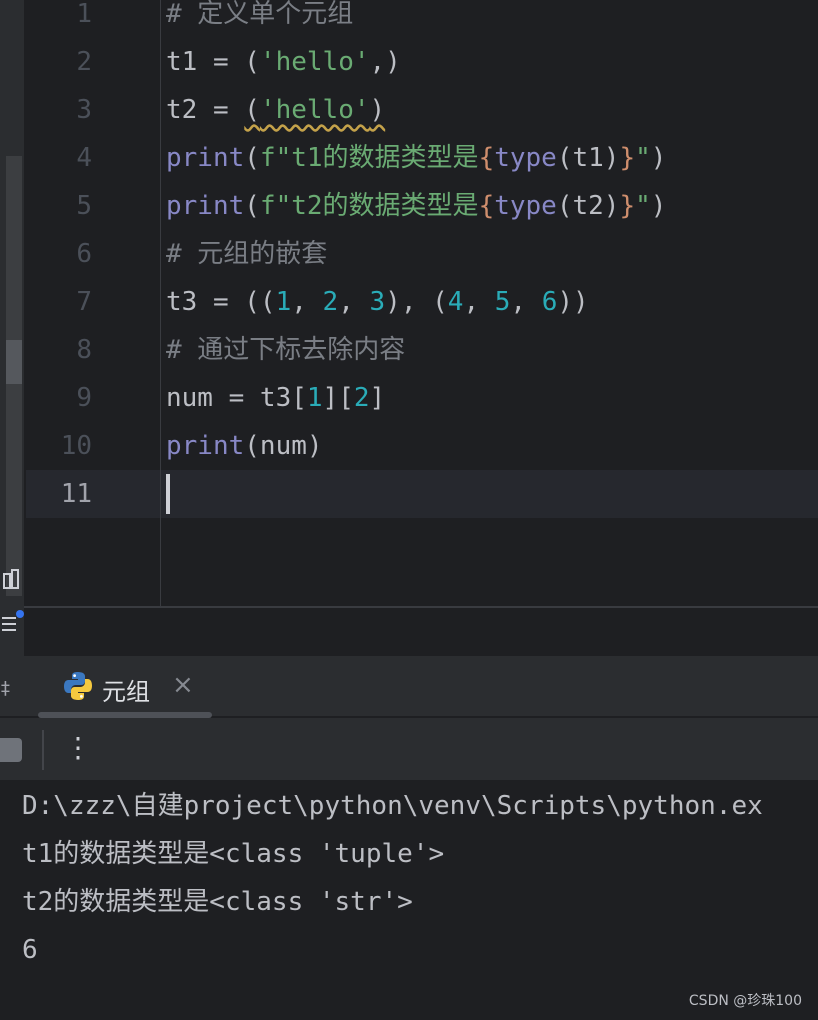 The width and height of the screenshot is (818, 1020). What do you see at coordinates (409, 749) in the screenshot?
I see `run-toolbar: ⋮` at bounding box center [409, 749].